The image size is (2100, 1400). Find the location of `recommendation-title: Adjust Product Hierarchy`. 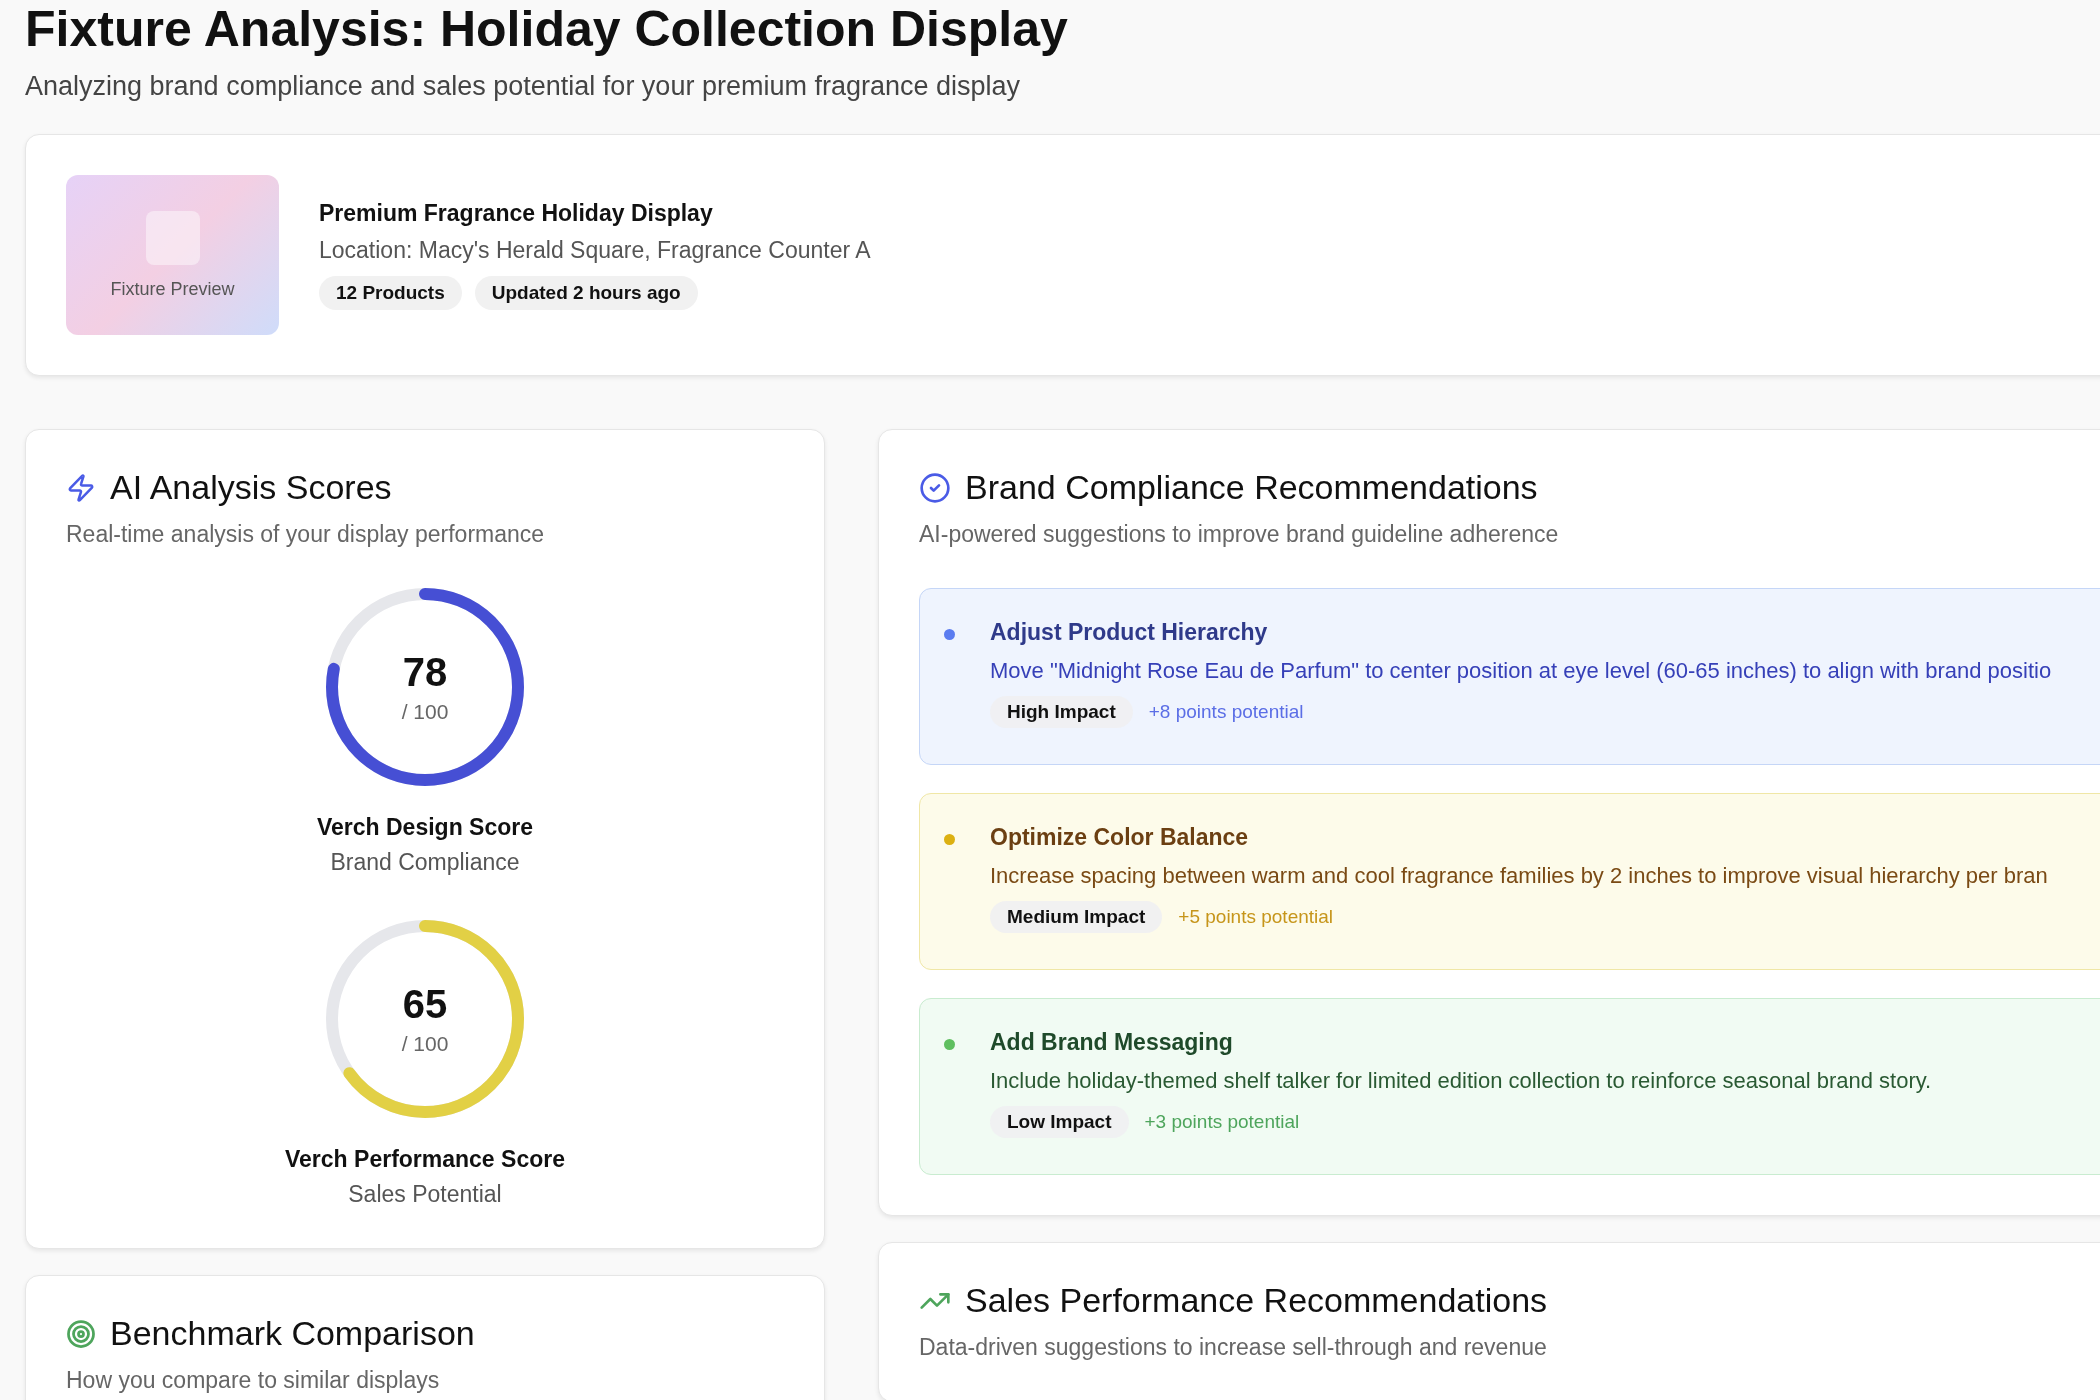

recommendation-title: Adjust Product Hierarchy is located at coordinates (1129, 632).